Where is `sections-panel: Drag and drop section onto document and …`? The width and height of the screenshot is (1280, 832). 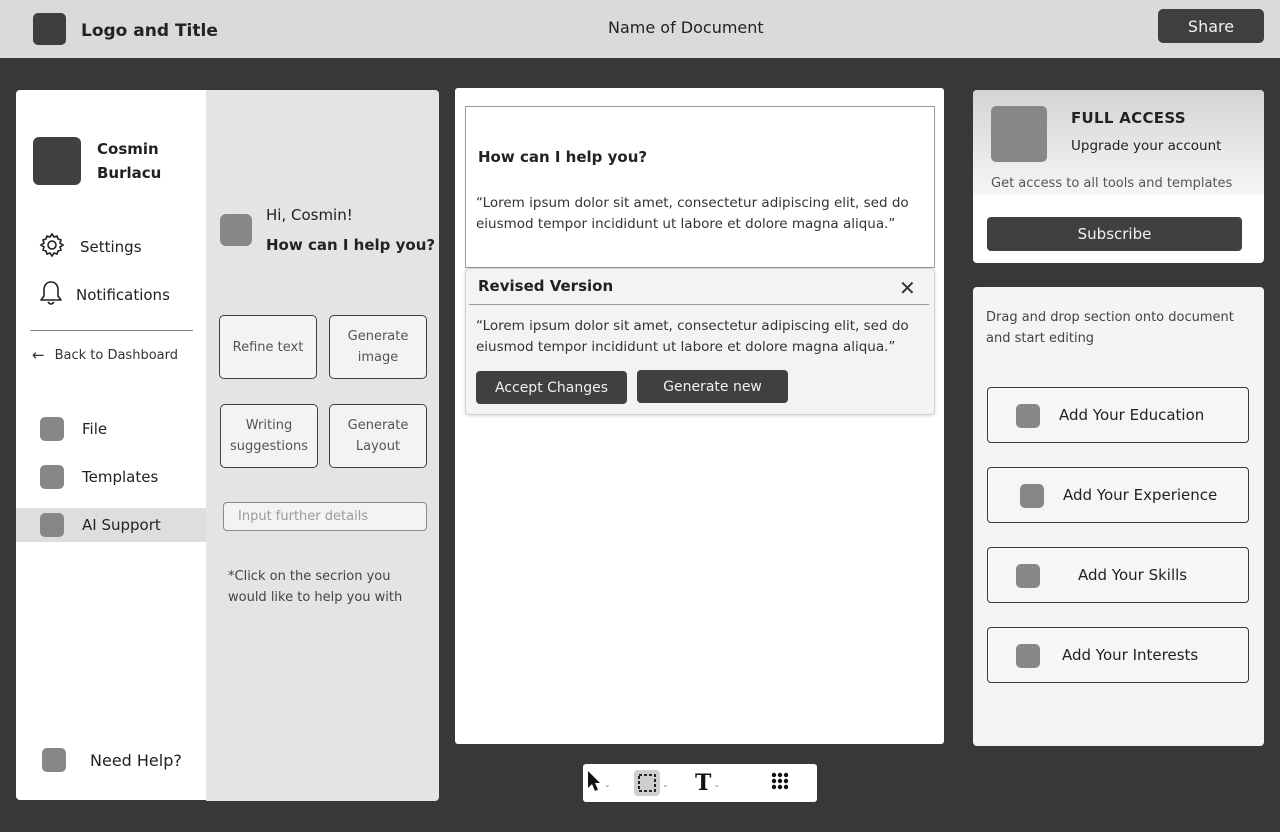
sections-panel: Drag and drop section onto document and … is located at coordinates (1118, 516).